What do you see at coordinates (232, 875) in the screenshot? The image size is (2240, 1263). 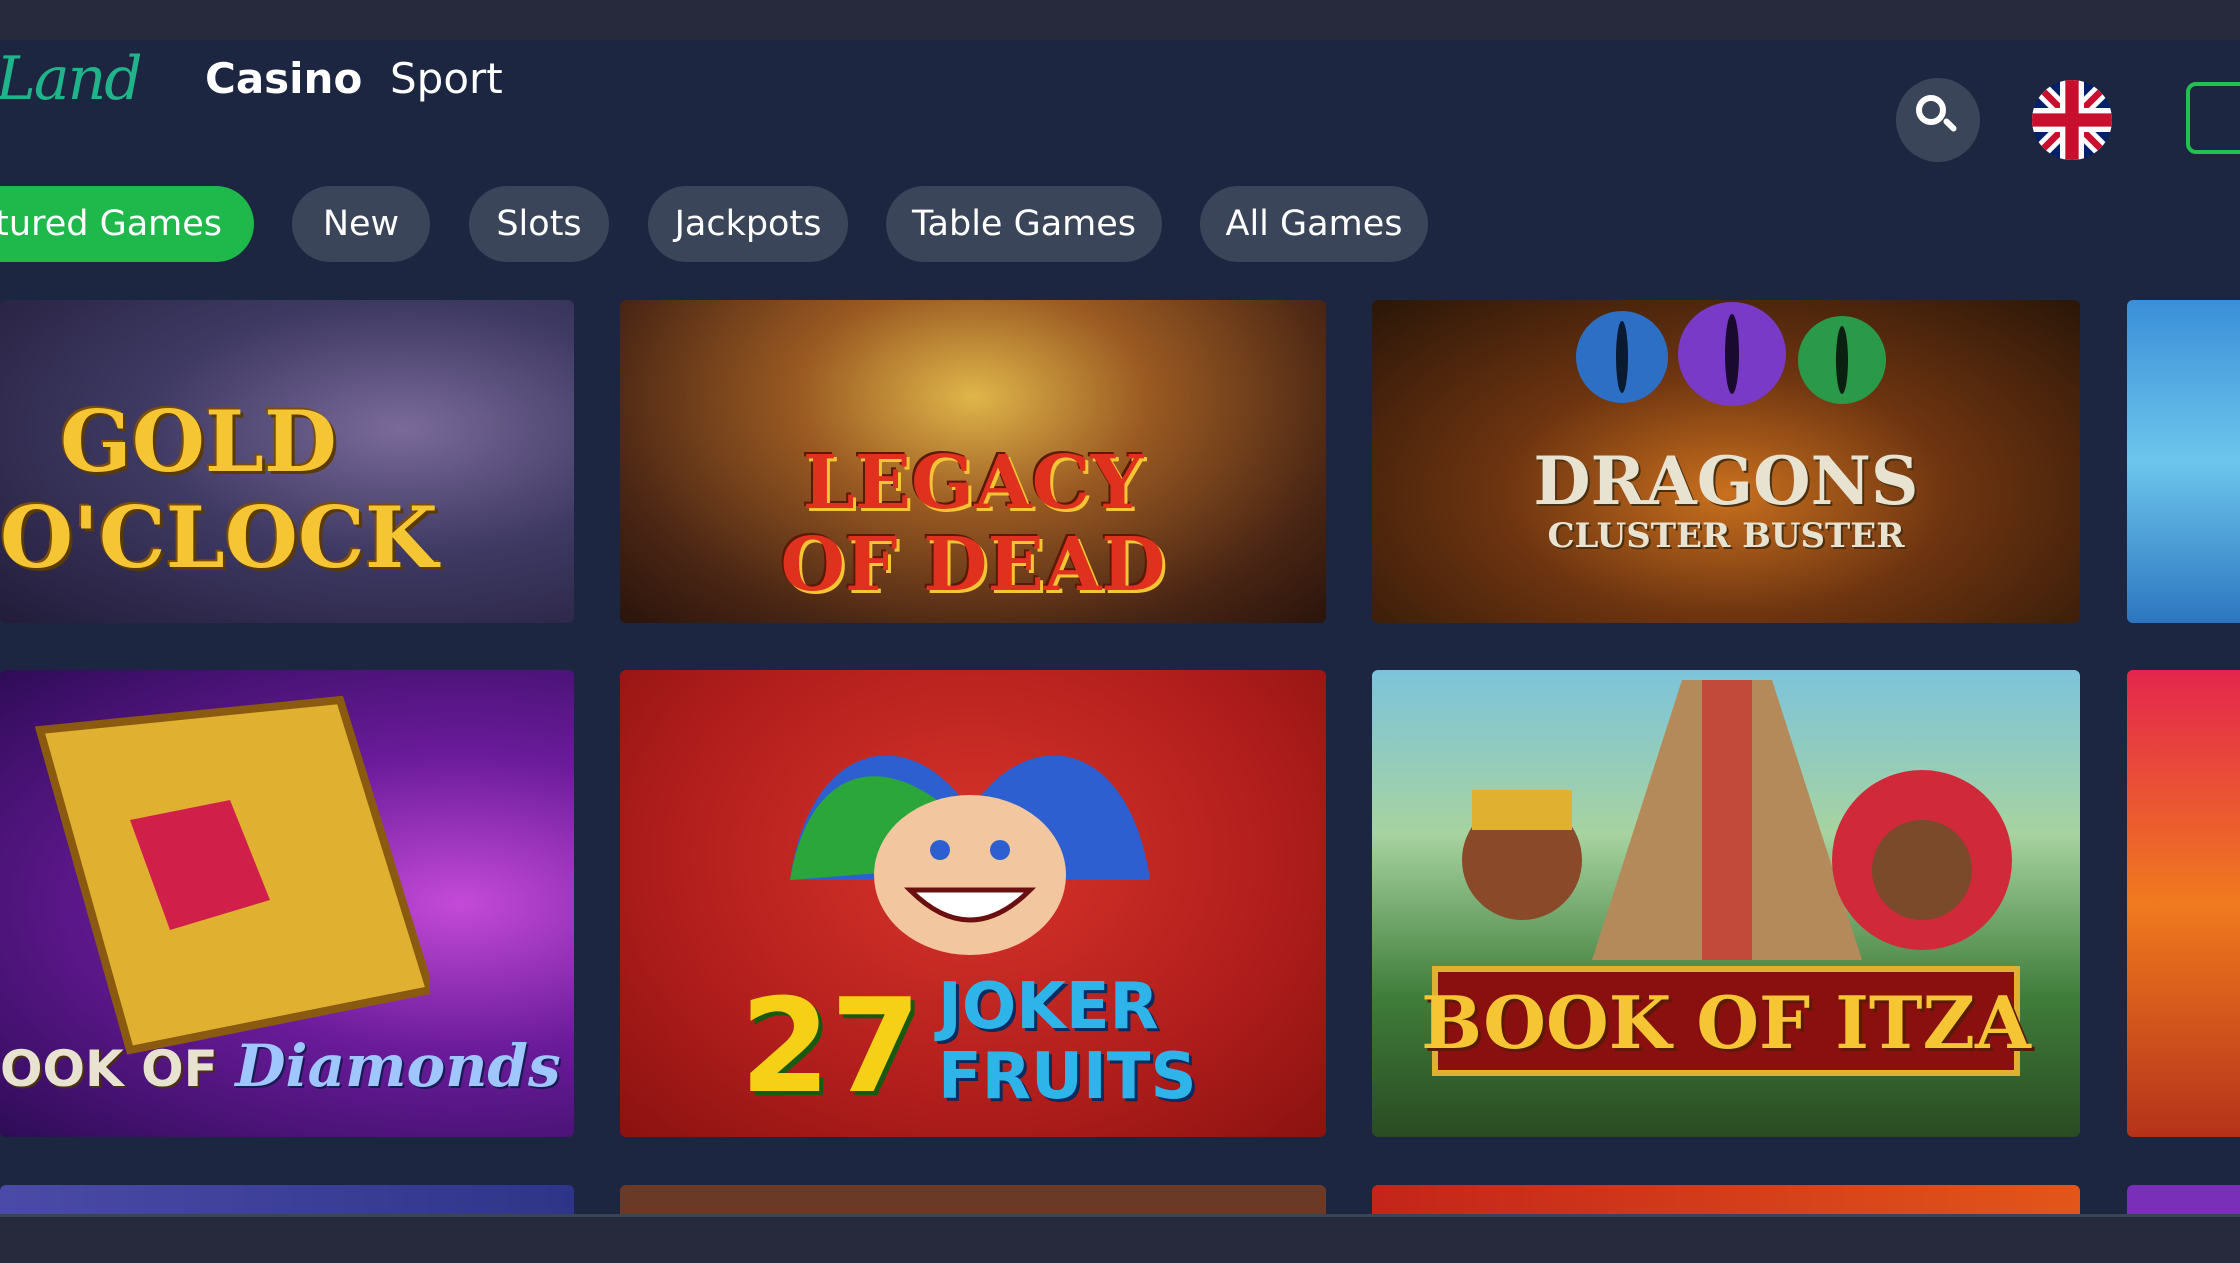 I see `jewel-book-icon` at bounding box center [232, 875].